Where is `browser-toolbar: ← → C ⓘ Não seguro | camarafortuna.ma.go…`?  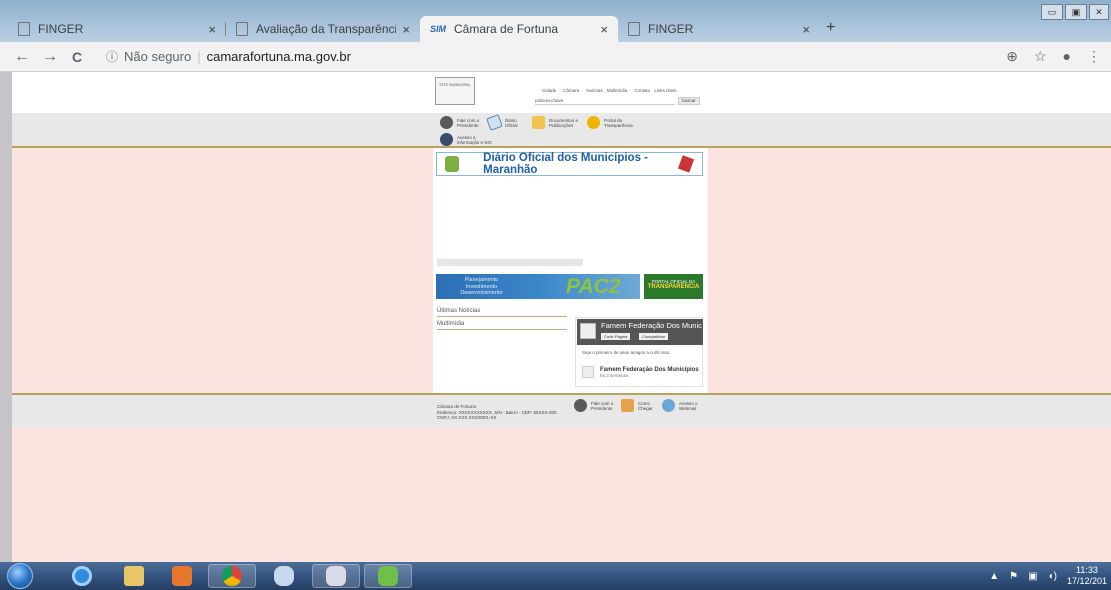 browser-toolbar: ← → C ⓘ Não seguro | camarafortuna.ma.go… is located at coordinates (555, 57).